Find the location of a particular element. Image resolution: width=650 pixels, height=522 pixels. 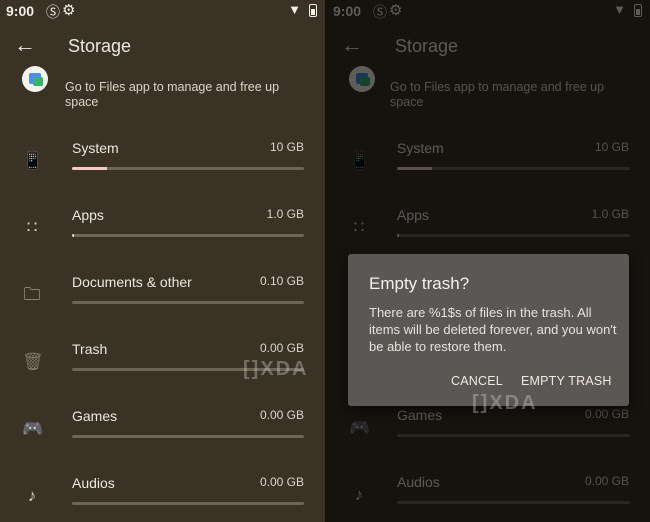

phone-download-icon: 📱 is located at coordinates (33, 160).